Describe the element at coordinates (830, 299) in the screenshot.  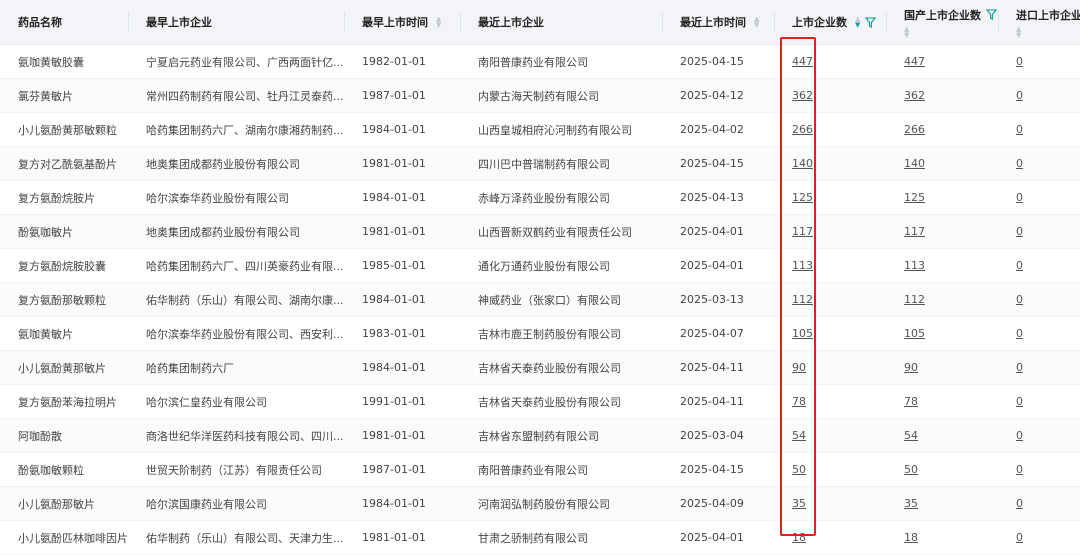
I see `cell-company-count: 112` at that location.